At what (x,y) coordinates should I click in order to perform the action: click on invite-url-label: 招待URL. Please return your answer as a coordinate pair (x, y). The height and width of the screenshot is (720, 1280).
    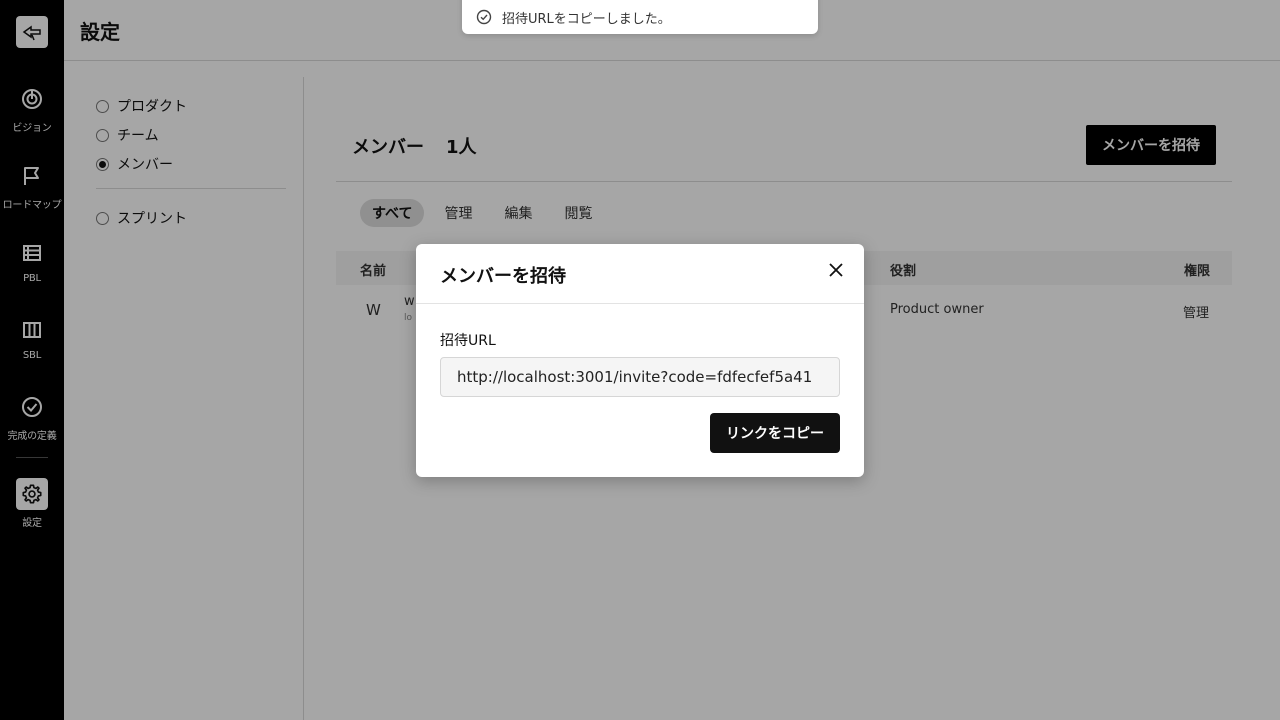
    Looking at the image, I should click on (468, 341).